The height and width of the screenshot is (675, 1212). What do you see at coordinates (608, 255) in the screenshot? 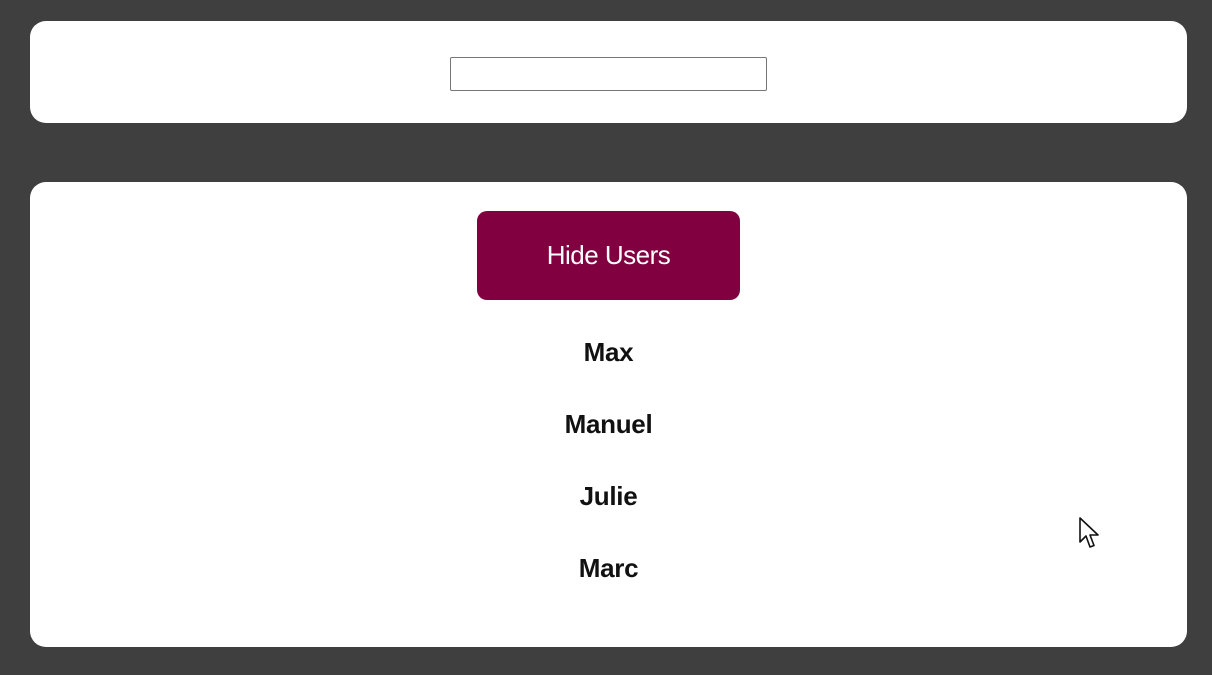
I see `hide-users-button: Hide Users` at bounding box center [608, 255].